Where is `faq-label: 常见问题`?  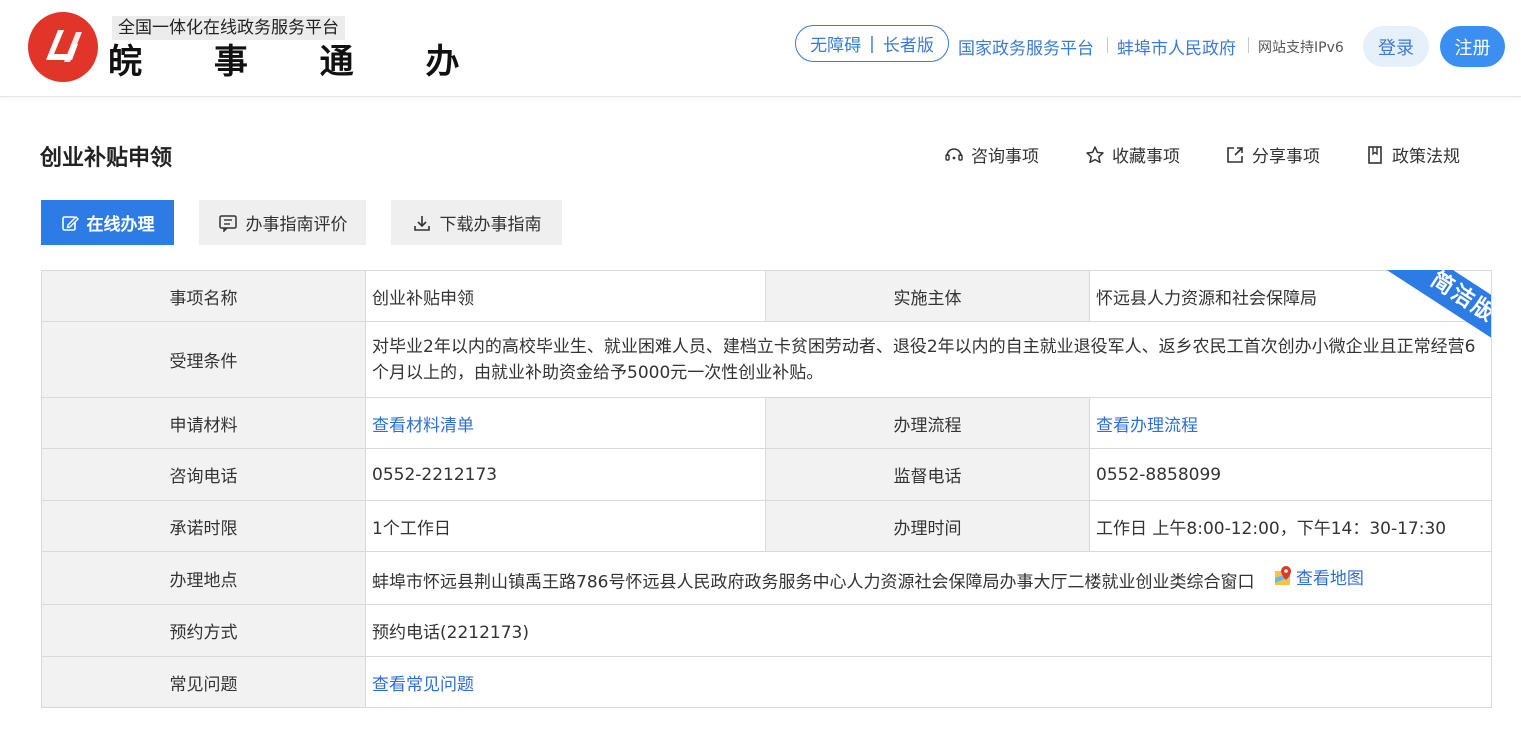 faq-label: 常见问题 is located at coordinates (203, 682).